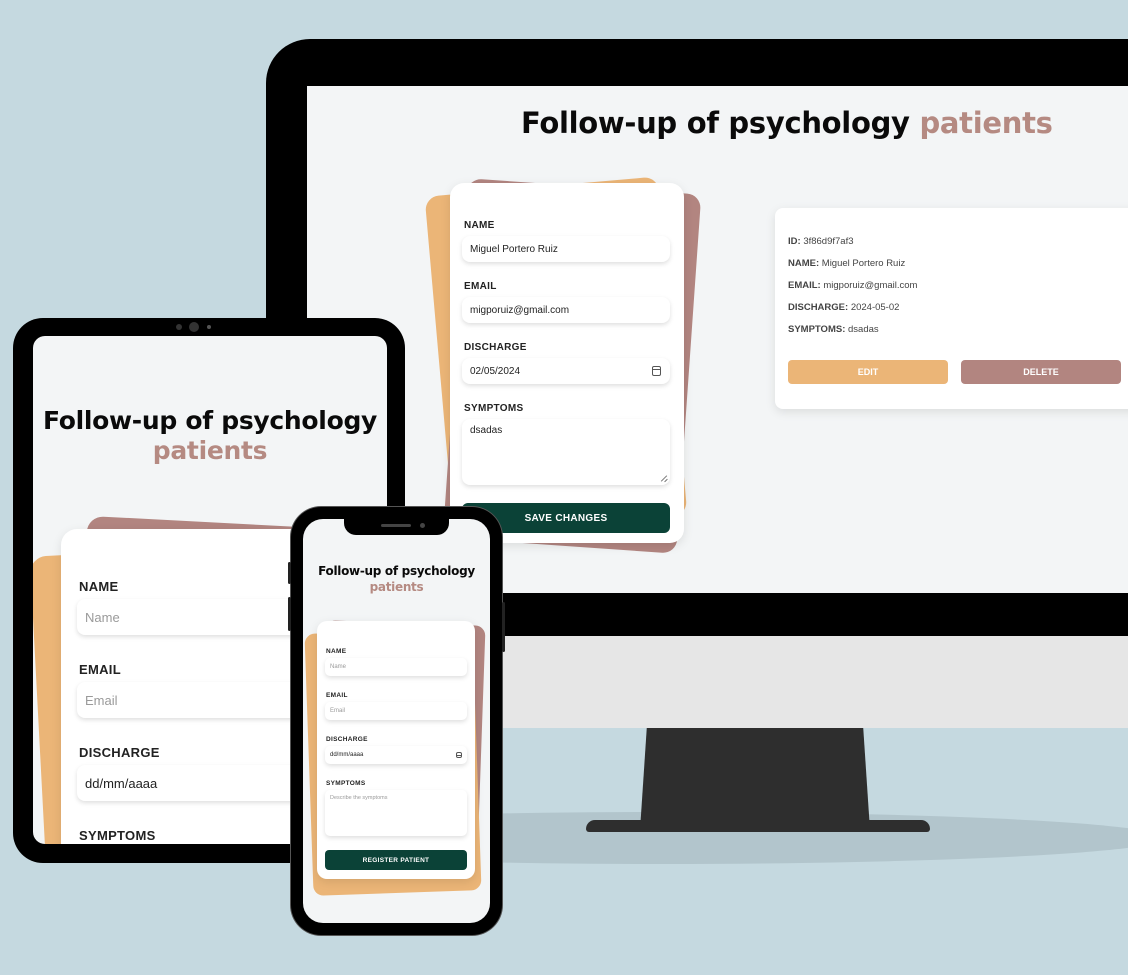  I want to click on tablet-email-placeholder: Email, so click(101, 700).